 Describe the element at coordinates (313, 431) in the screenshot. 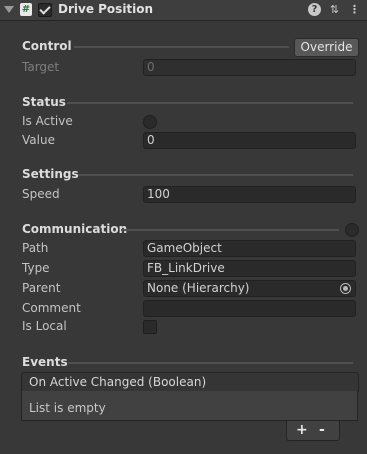

I see `list-footer: + -` at that location.